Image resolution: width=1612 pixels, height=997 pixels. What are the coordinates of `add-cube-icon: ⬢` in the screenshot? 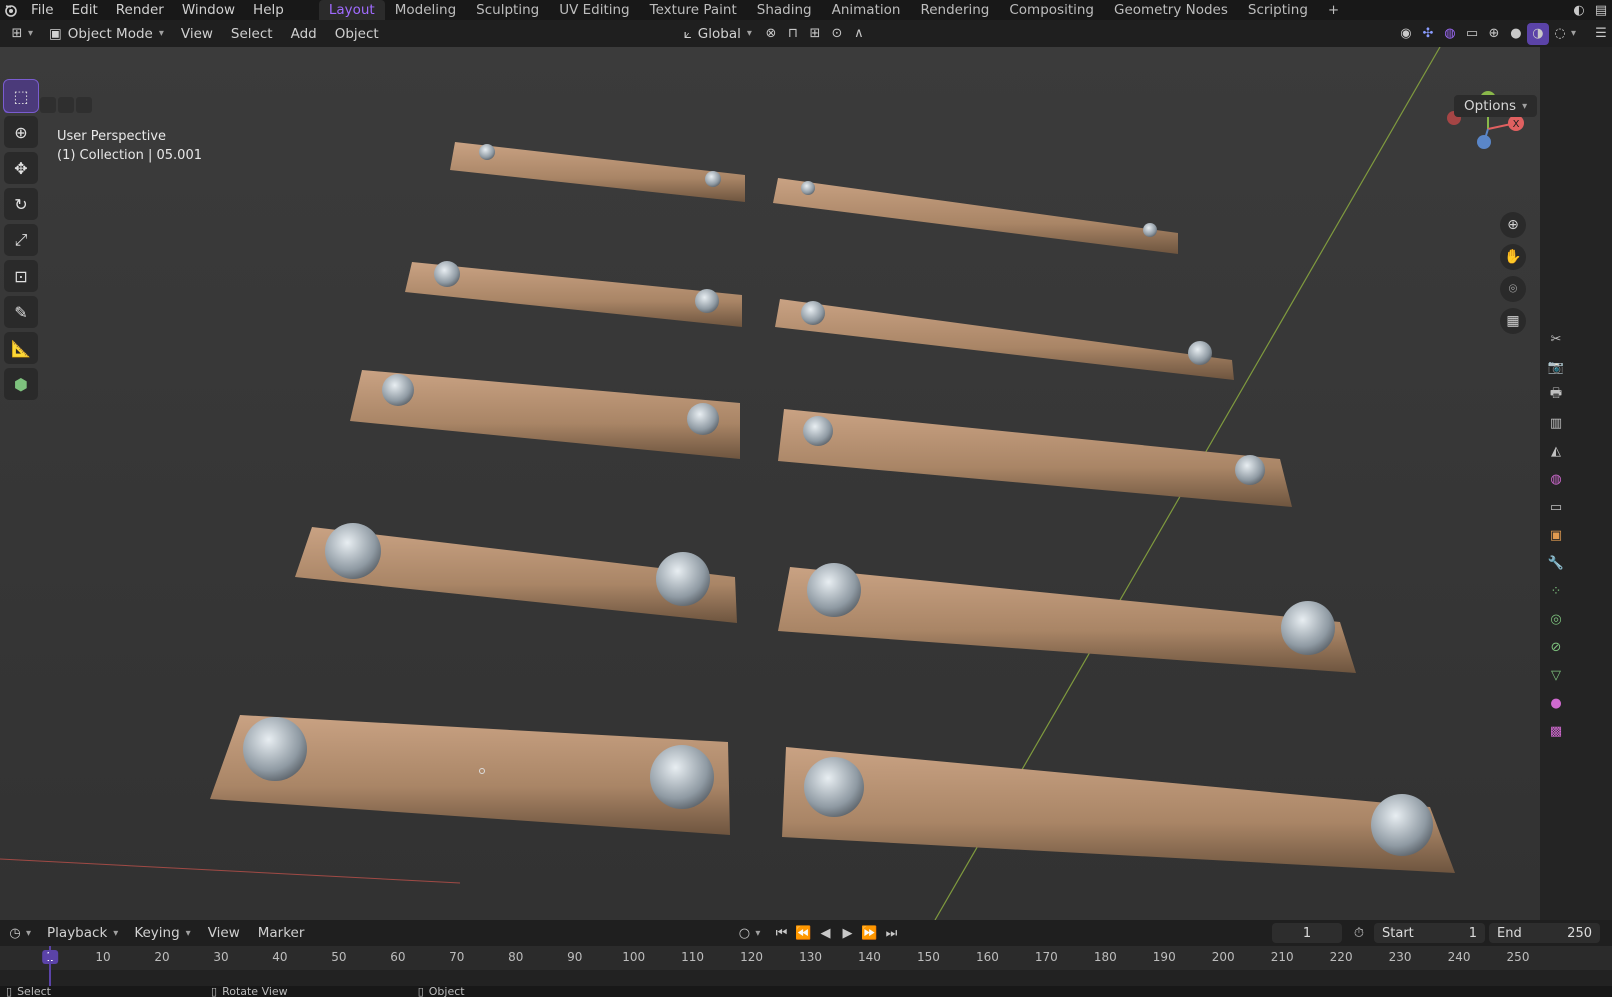 It's located at (21, 384).